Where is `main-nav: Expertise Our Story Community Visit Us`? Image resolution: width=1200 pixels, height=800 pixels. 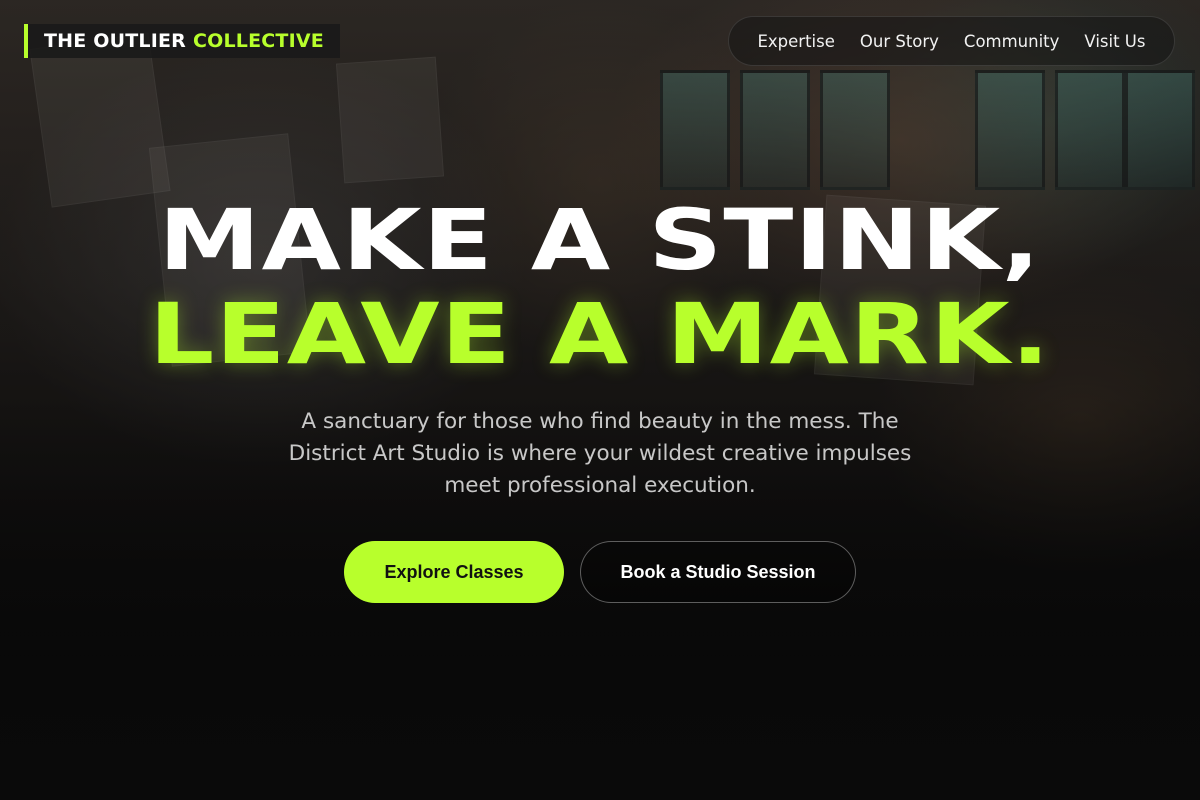 main-nav: Expertise Our Story Community Visit Us is located at coordinates (951, 41).